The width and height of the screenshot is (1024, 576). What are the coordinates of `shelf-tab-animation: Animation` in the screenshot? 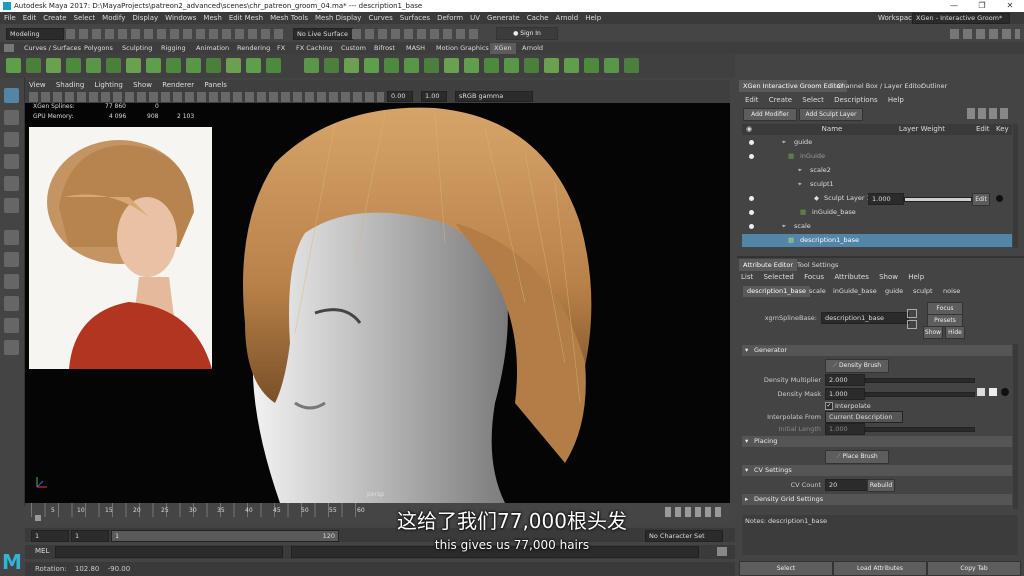 It's located at (212, 48).